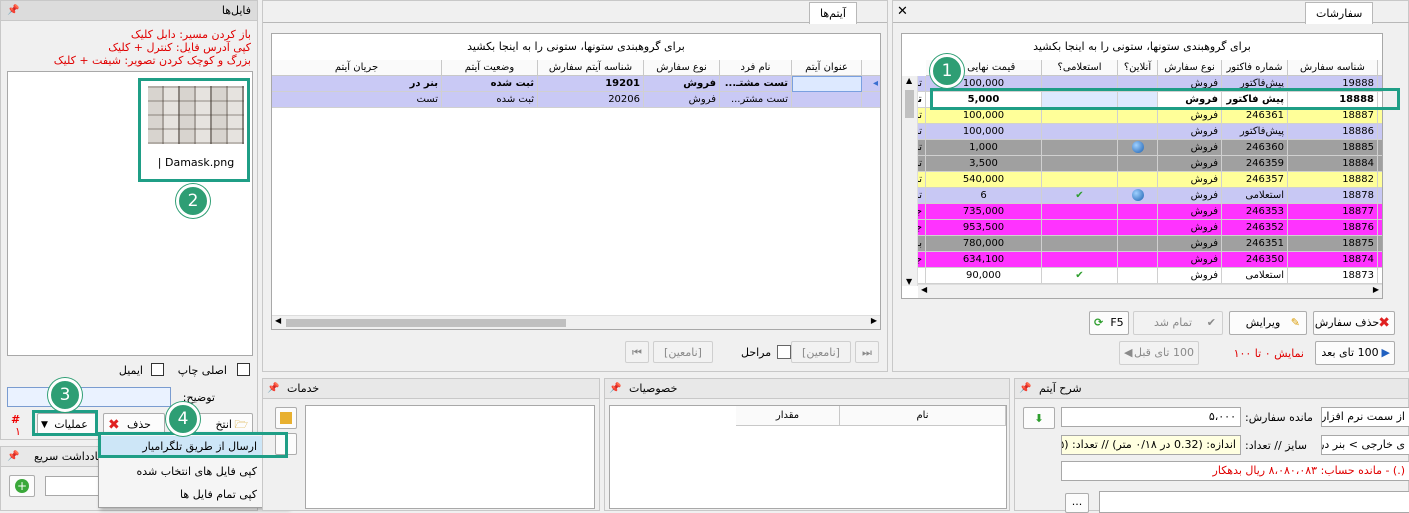  What do you see at coordinates (1142, 132) in the screenshot?
I see `table-row: تس100,000فروشپیش‌فاکتور18886` at bounding box center [1142, 132].